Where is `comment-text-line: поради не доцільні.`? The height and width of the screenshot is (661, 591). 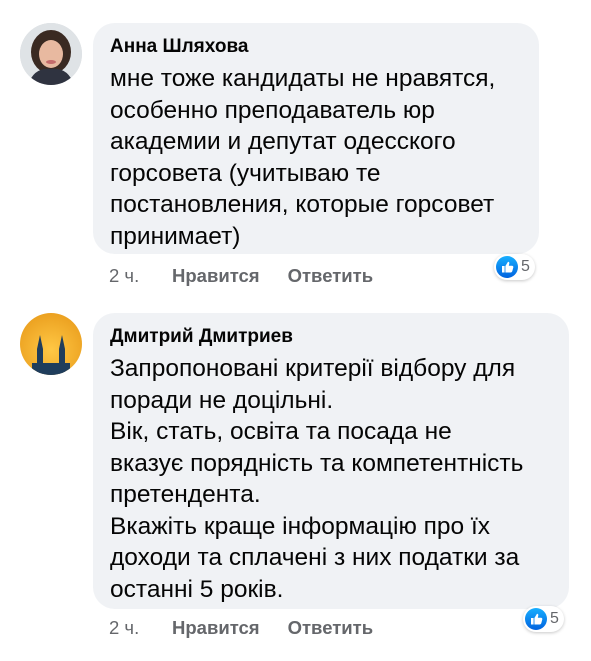 comment-text-line: поради не доцільні. is located at coordinates (222, 400).